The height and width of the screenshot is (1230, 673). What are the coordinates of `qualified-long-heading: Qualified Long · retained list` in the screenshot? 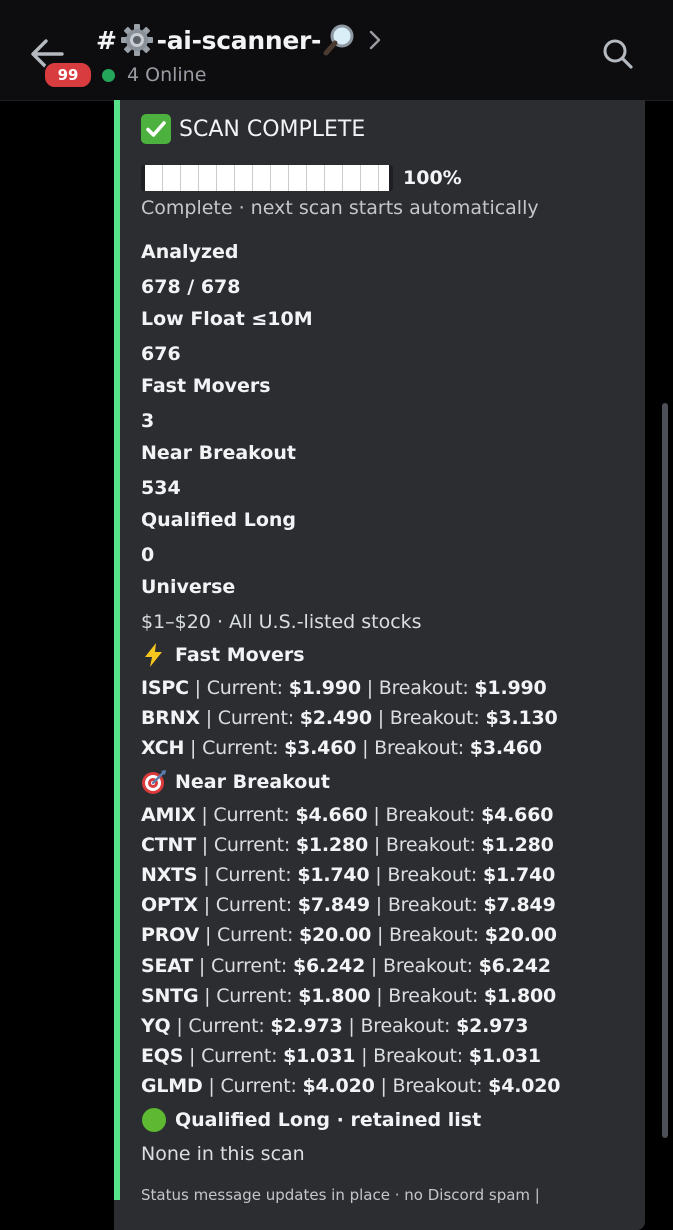 It's located at (311, 1120).